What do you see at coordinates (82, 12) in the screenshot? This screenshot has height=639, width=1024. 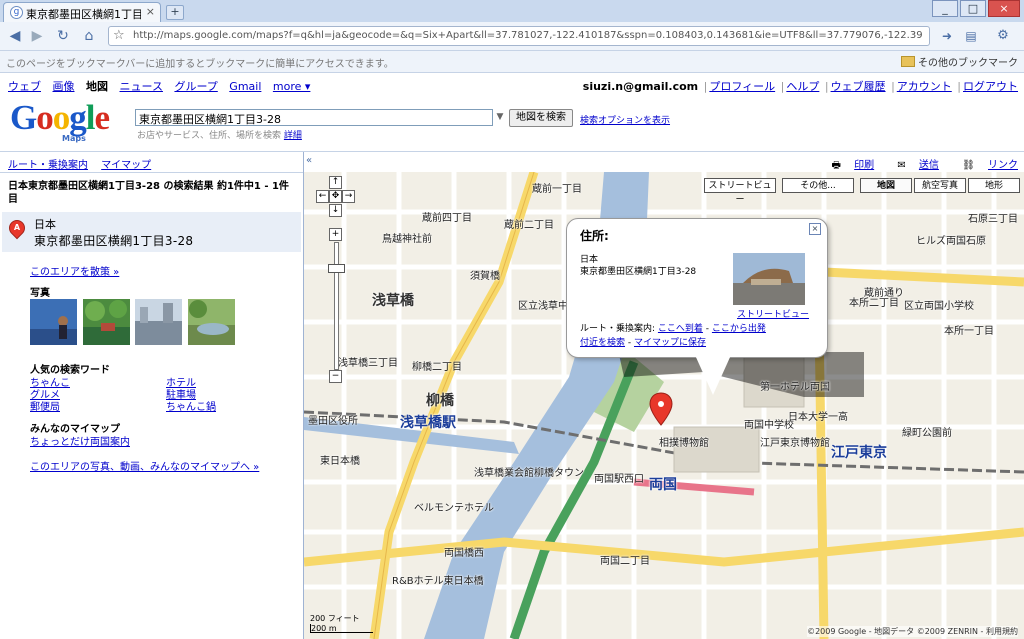 I see `browser-tab: g 東京都墨田区横網1丁目3... ×` at bounding box center [82, 12].